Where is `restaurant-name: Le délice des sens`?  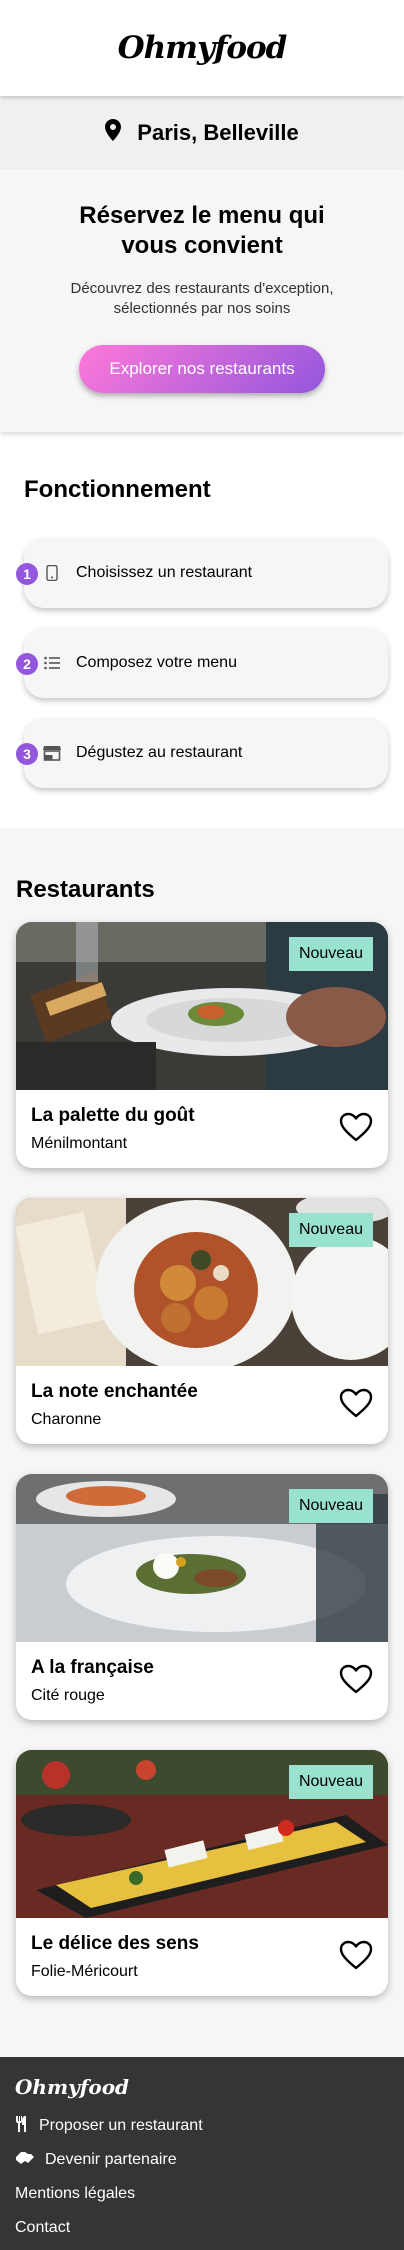 restaurant-name: Le délice des sens is located at coordinates (115, 1943).